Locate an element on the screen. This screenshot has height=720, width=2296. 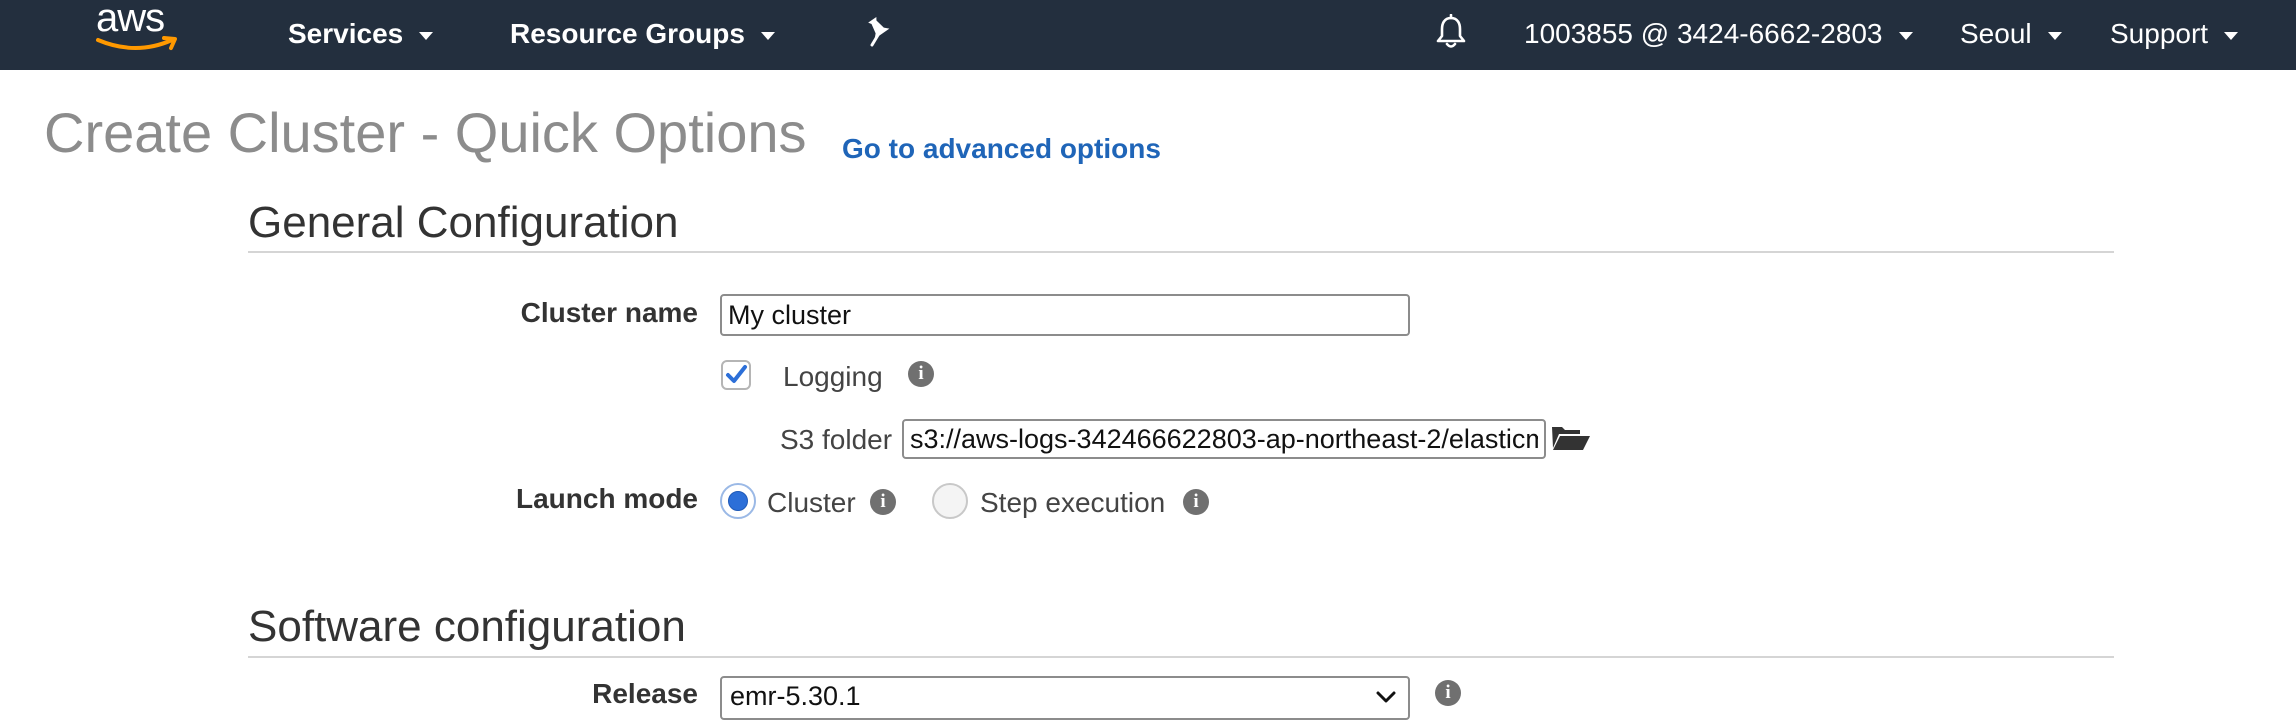
checkmark-icon is located at coordinates (736, 374).